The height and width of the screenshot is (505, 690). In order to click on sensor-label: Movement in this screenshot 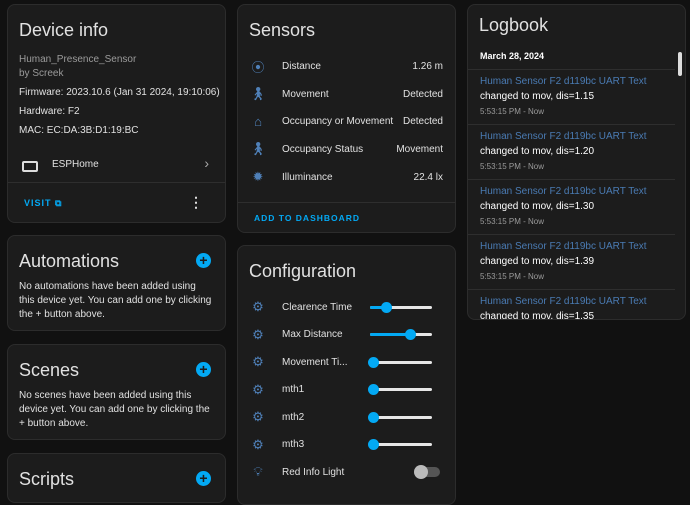, I will do `click(305, 94)`.